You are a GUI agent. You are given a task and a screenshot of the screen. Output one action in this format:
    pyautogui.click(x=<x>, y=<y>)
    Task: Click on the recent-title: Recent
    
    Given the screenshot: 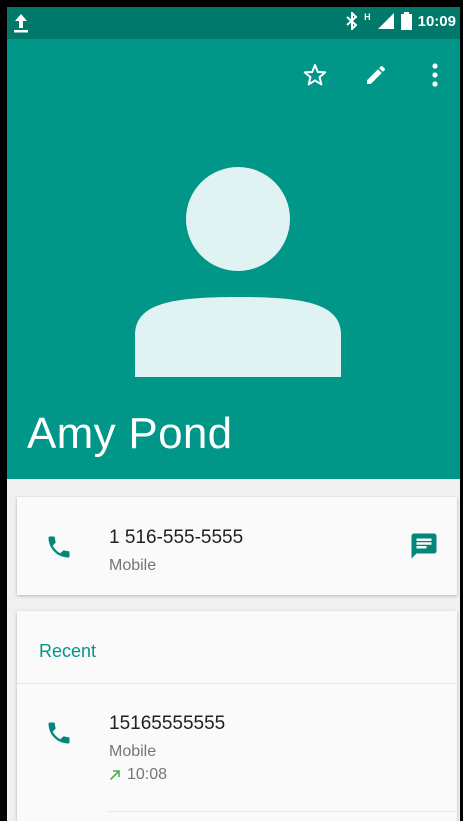 What is the action you would take?
    pyautogui.click(x=68, y=651)
    